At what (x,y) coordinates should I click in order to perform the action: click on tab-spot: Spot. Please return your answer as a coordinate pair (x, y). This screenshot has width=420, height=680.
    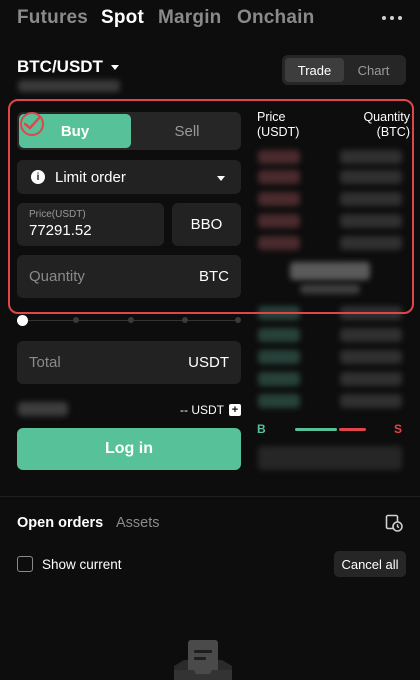
    Looking at the image, I should click on (122, 18).